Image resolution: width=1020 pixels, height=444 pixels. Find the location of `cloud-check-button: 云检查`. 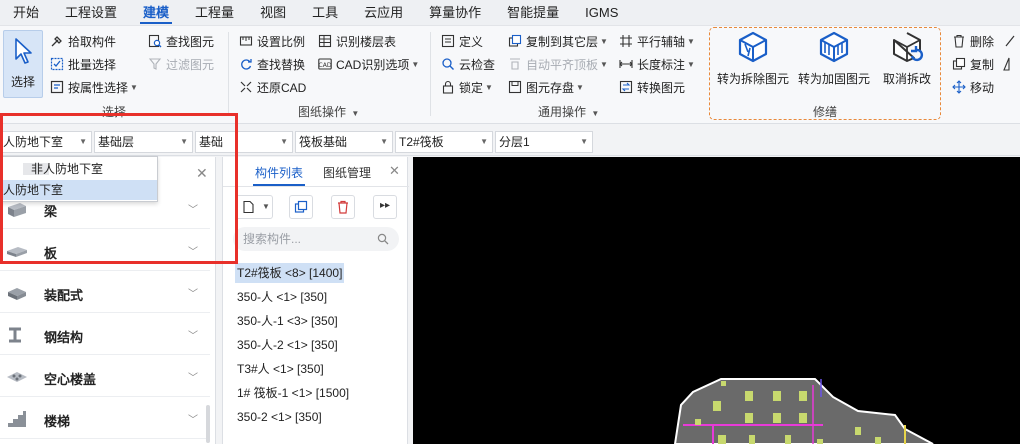

cloud-check-button: 云检查 is located at coordinates (468, 64).